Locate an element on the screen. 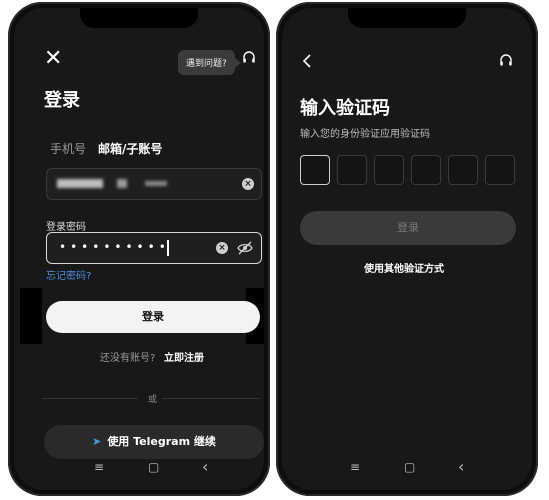 The height and width of the screenshot is (500, 549). text-caret is located at coordinates (168, 248).